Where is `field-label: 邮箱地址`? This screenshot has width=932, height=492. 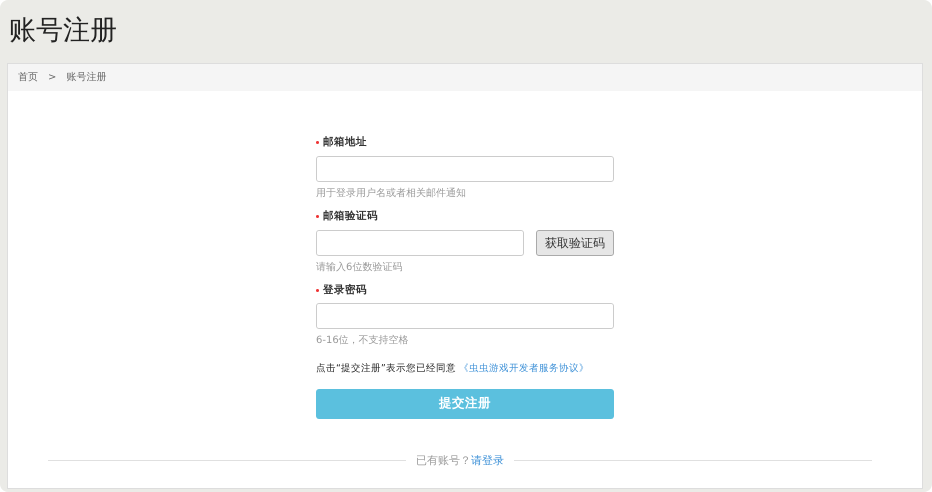
field-label: 邮箱地址 is located at coordinates (345, 142).